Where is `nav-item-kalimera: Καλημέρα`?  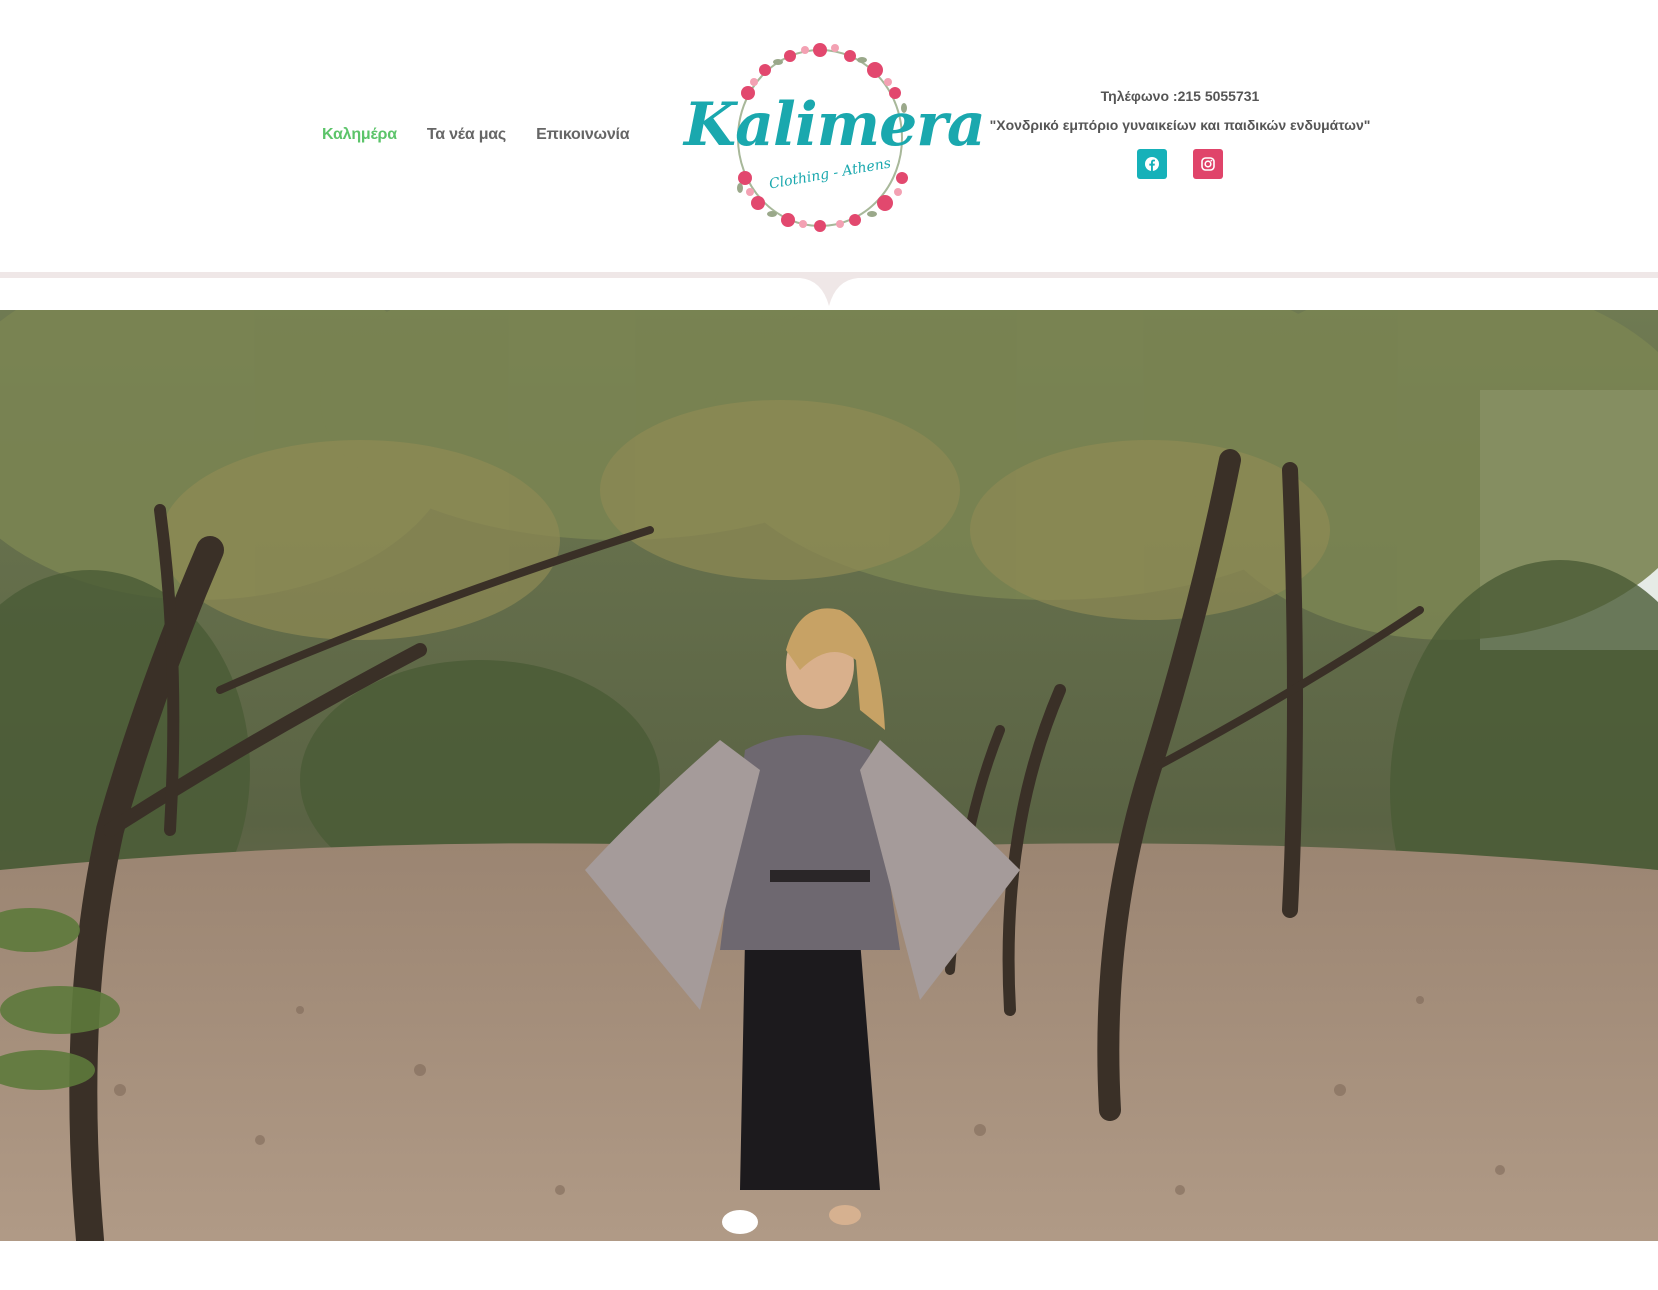
nav-item-kalimera: Καλημέρα is located at coordinates (359, 135).